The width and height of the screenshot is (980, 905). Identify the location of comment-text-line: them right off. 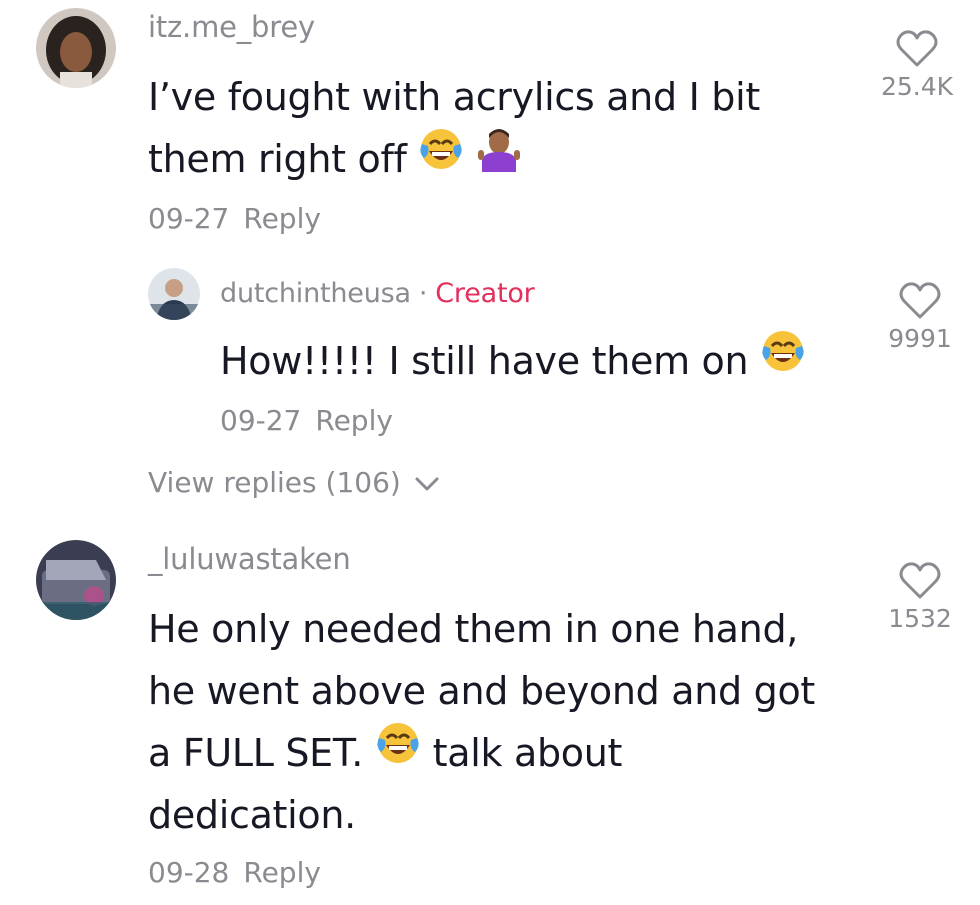
(498, 159).